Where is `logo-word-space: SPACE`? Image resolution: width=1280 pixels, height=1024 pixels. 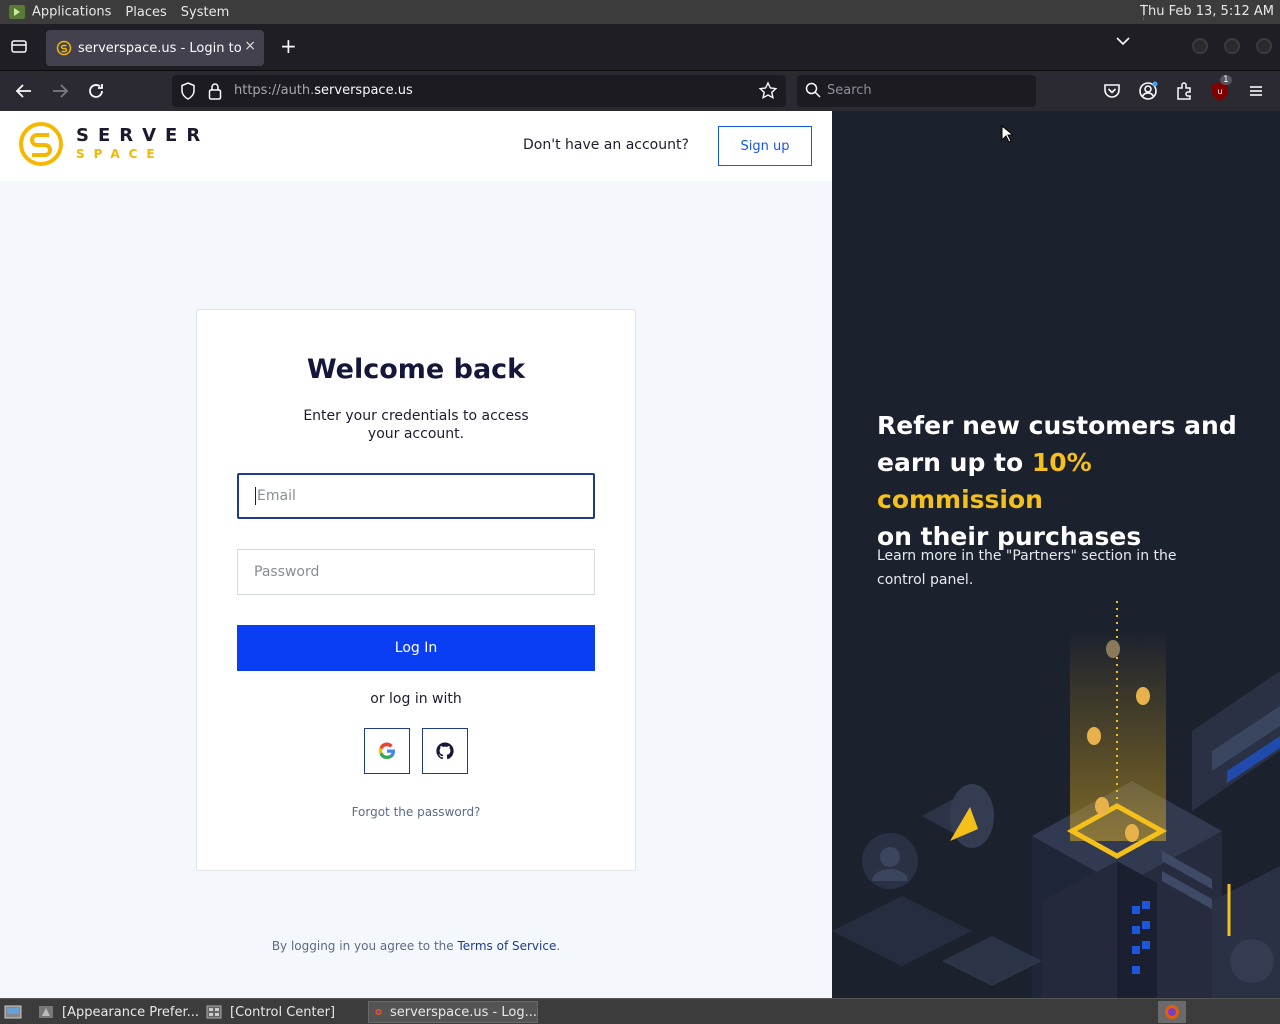 logo-word-space: SPACE is located at coordinates (120, 154).